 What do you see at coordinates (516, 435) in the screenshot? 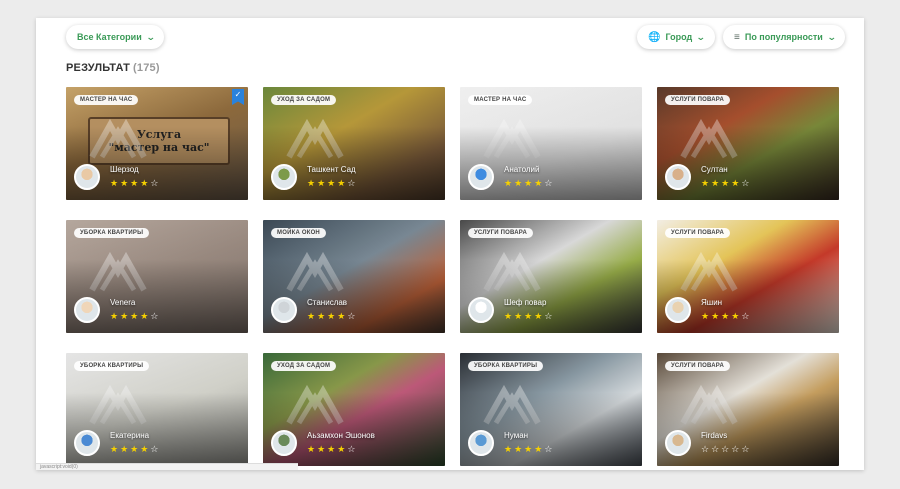
I see `provider-name: Нуман` at bounding box center [516, 435].